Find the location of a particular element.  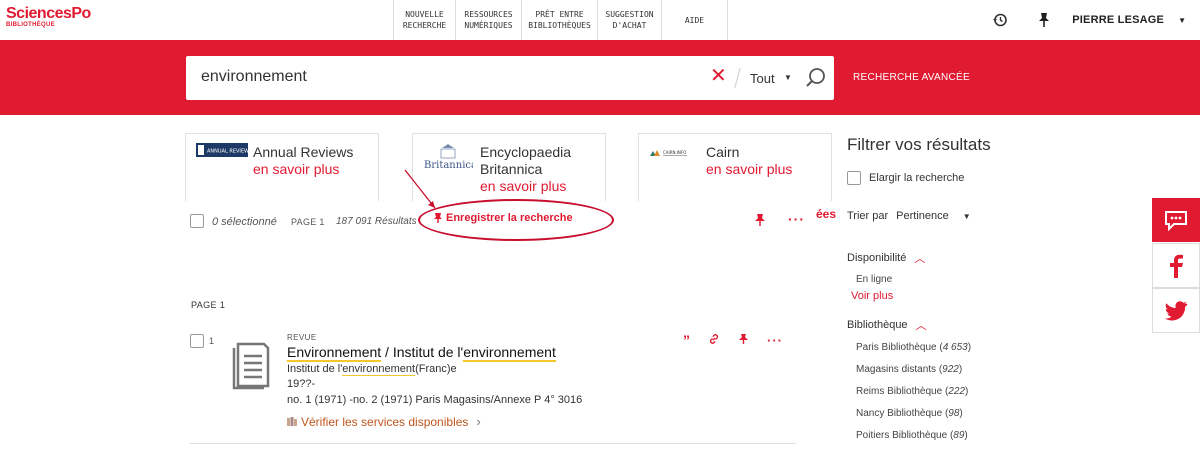

svg-text: ANNUAL REVIEWS is located at coordinates (227, 152).